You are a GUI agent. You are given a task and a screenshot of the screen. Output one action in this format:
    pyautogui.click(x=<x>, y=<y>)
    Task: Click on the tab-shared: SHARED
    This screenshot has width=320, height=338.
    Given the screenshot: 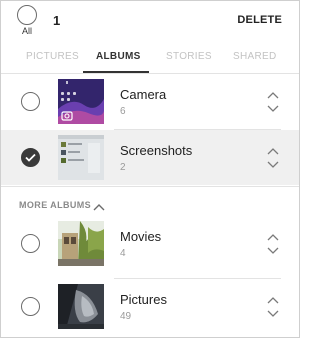 What is the action you would take?
    pyautogui.click(x=254, y=56)
    